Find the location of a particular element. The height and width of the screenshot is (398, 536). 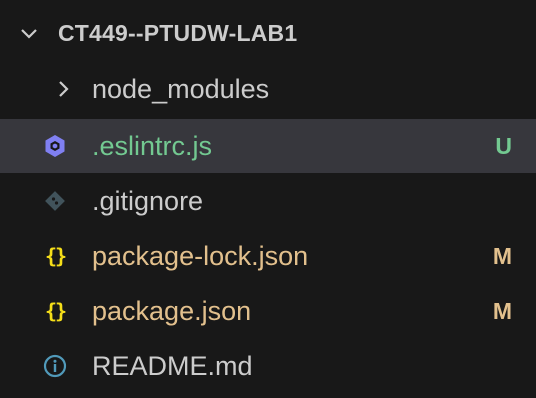

tree-item-package-lock-json: {} package-lock.json M is located at coordinates (268, 256).